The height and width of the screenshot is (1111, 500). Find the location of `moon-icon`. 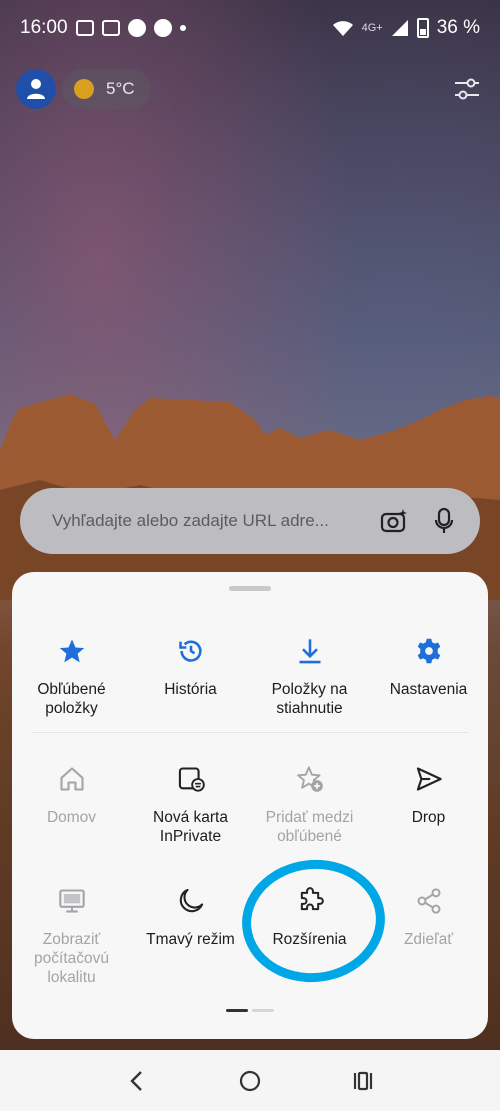

moon-icon is located at coordinates (191, 901).